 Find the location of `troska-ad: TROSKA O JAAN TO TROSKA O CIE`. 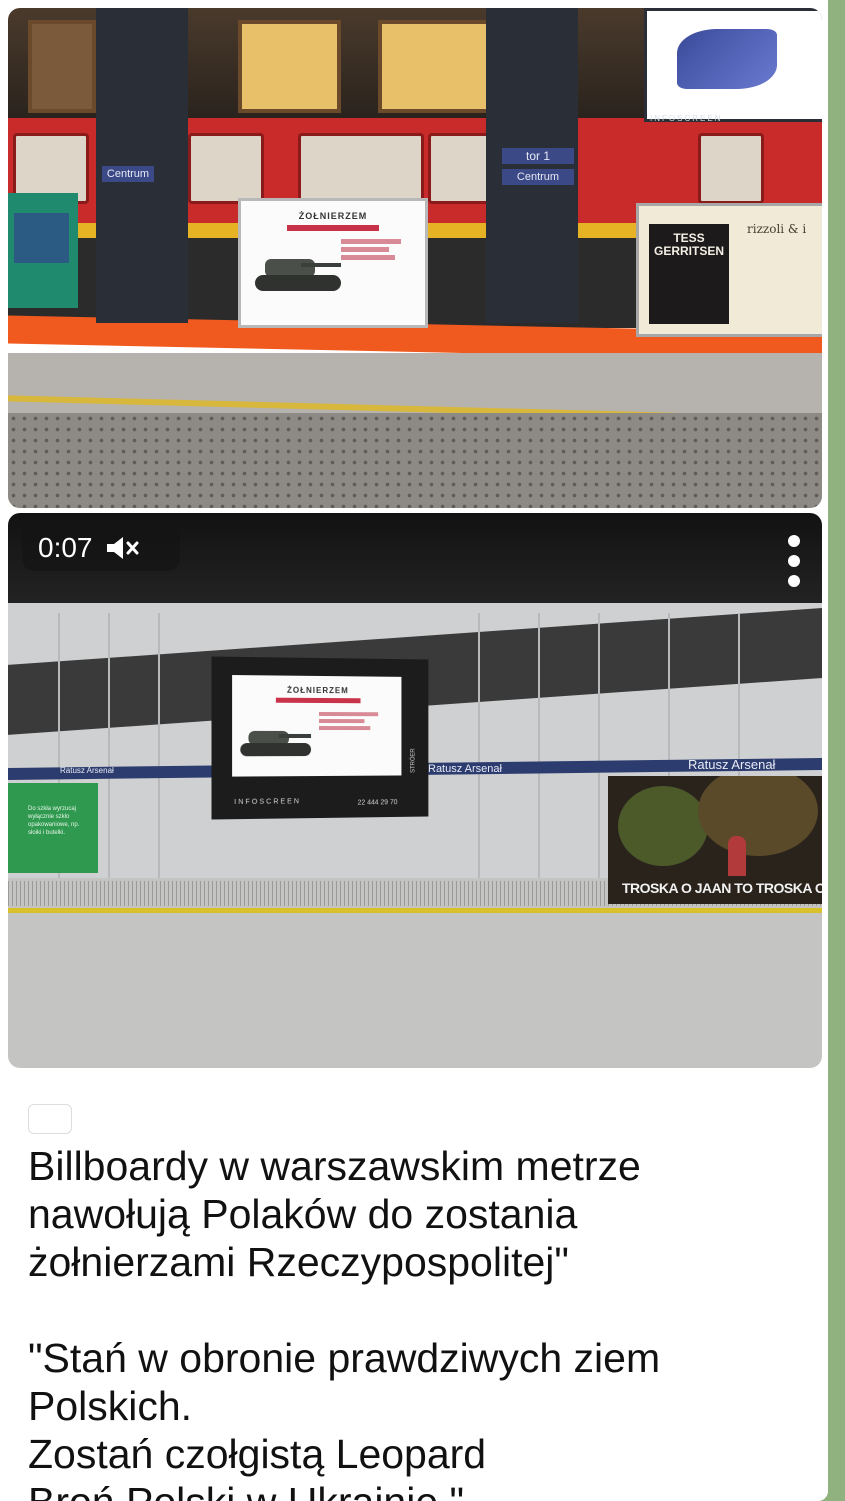

troska-ad: TROSKA O JAAN TO TROSKA O CIE is located at coordinates (715, 840).